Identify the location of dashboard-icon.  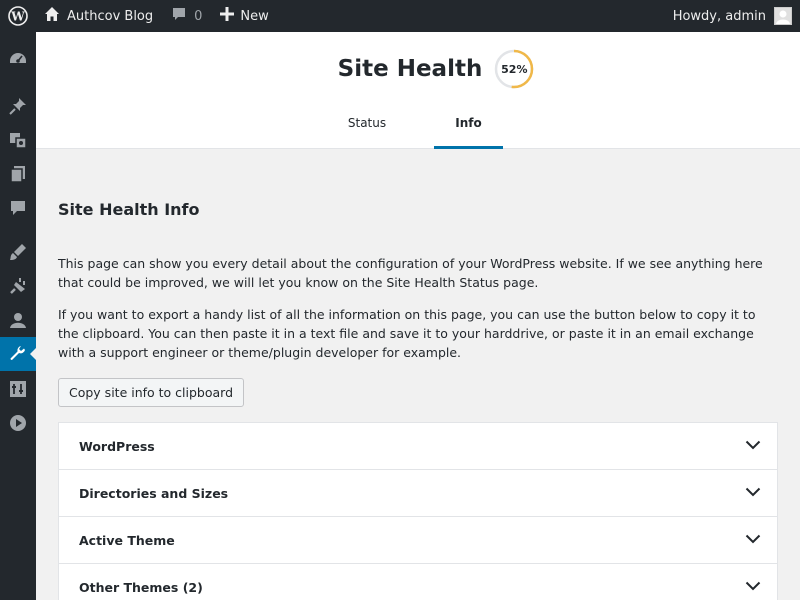
(18, 60).